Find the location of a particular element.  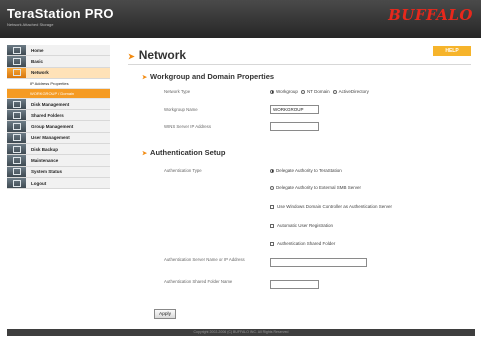

sidebar-item-maintenance: Maintenance is located at coordinates (58, 161).